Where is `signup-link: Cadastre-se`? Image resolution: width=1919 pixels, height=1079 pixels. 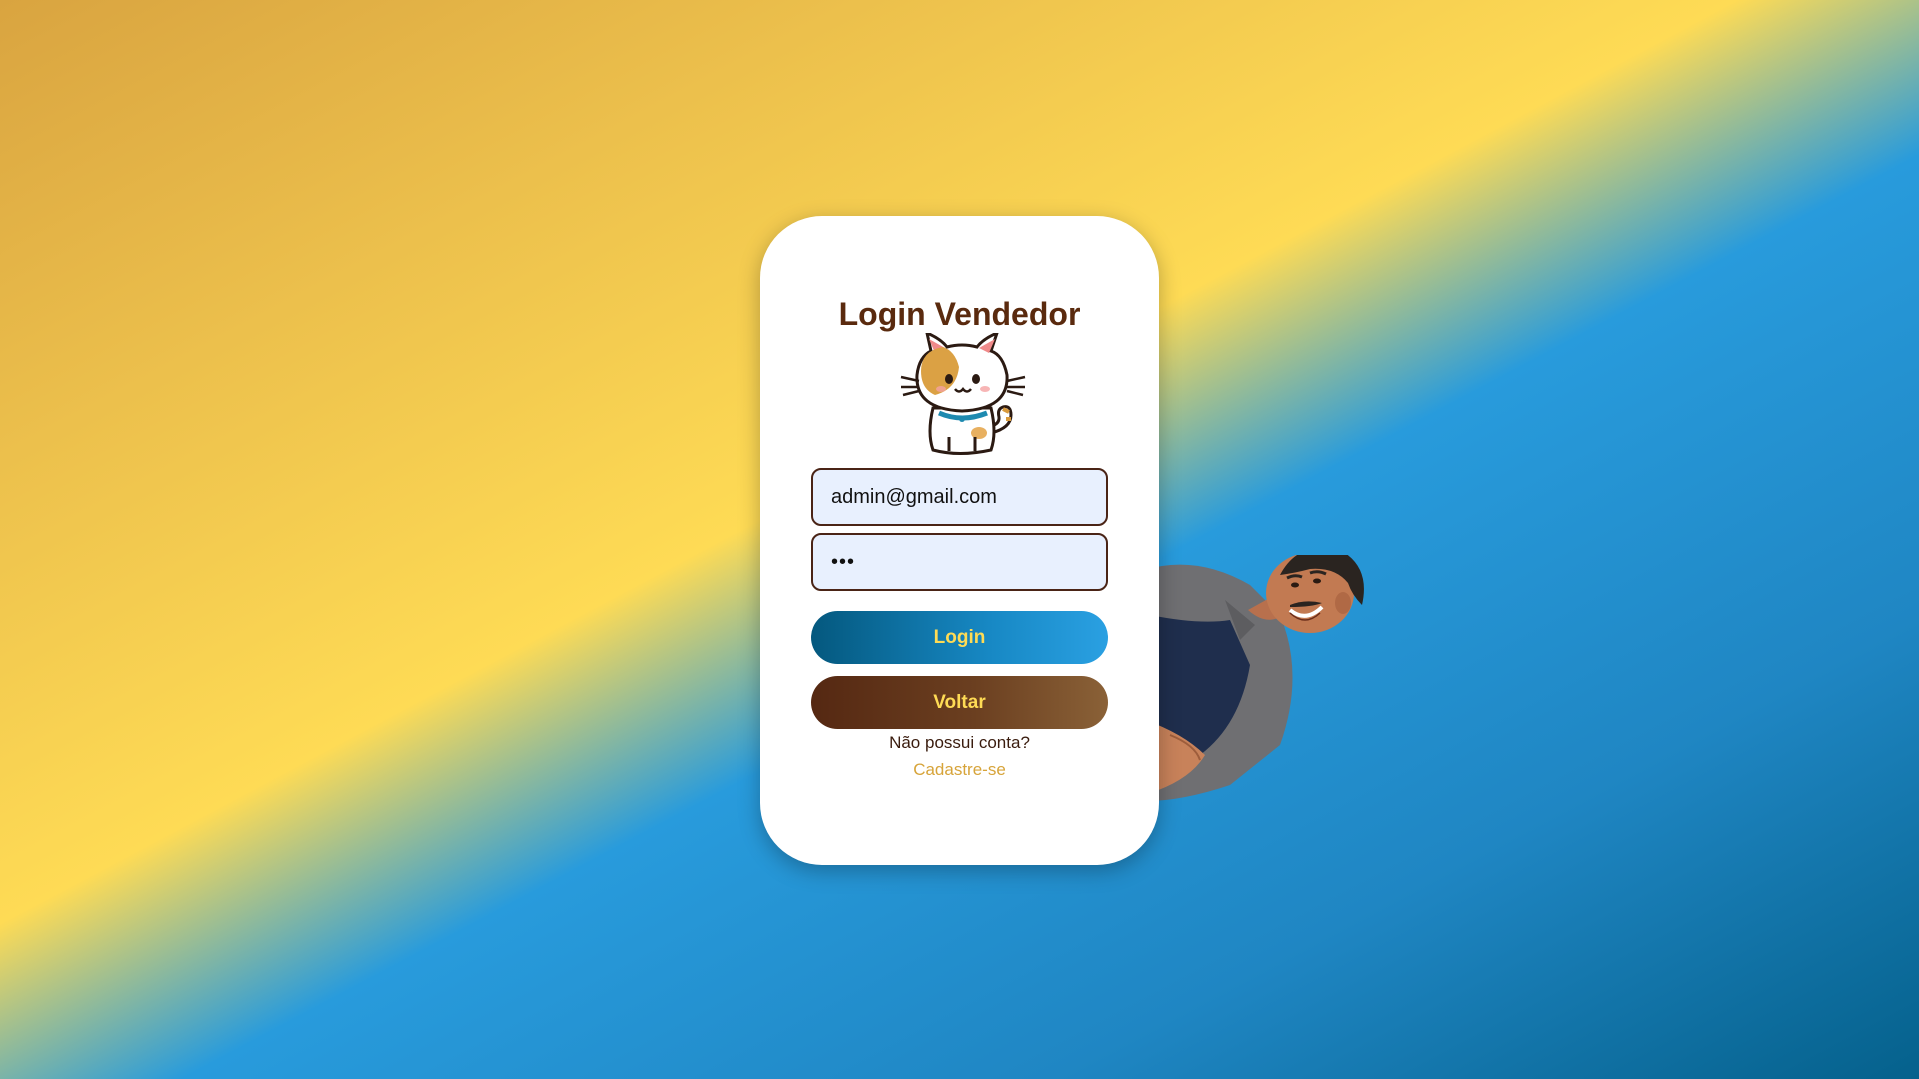 signup-link: Cadastre-se is located at coordinates (959, 770).